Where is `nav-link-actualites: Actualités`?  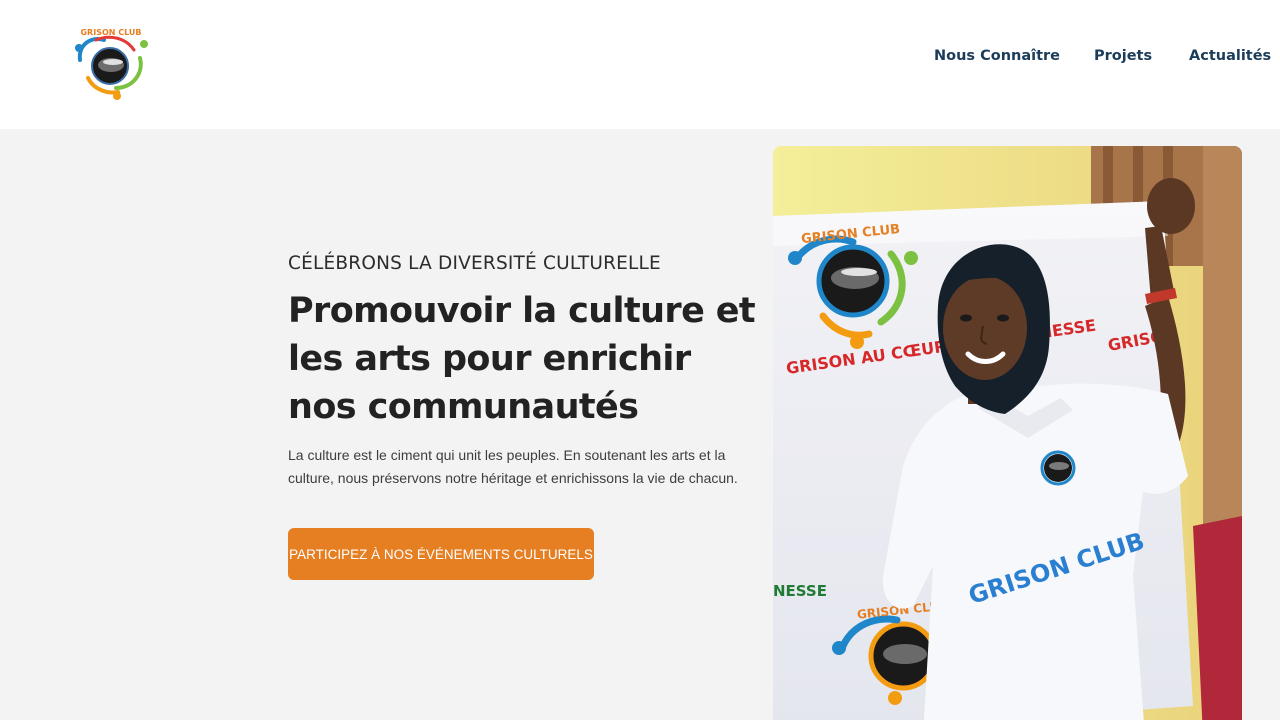 nav-link-actualites: Actualités is located at coordinates (1230, 56).